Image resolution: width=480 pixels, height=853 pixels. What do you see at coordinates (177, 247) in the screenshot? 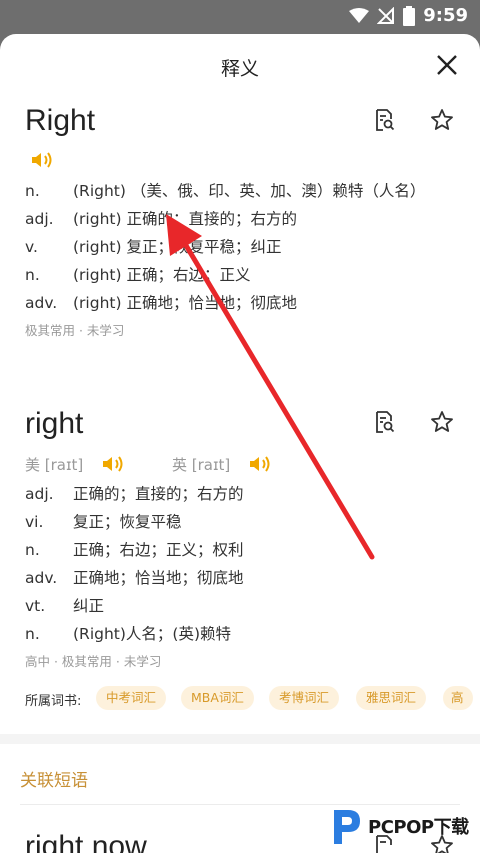
I see `definition-text: (right) 复正；恢复平稳；纠正` at bounding box center [177, 247].